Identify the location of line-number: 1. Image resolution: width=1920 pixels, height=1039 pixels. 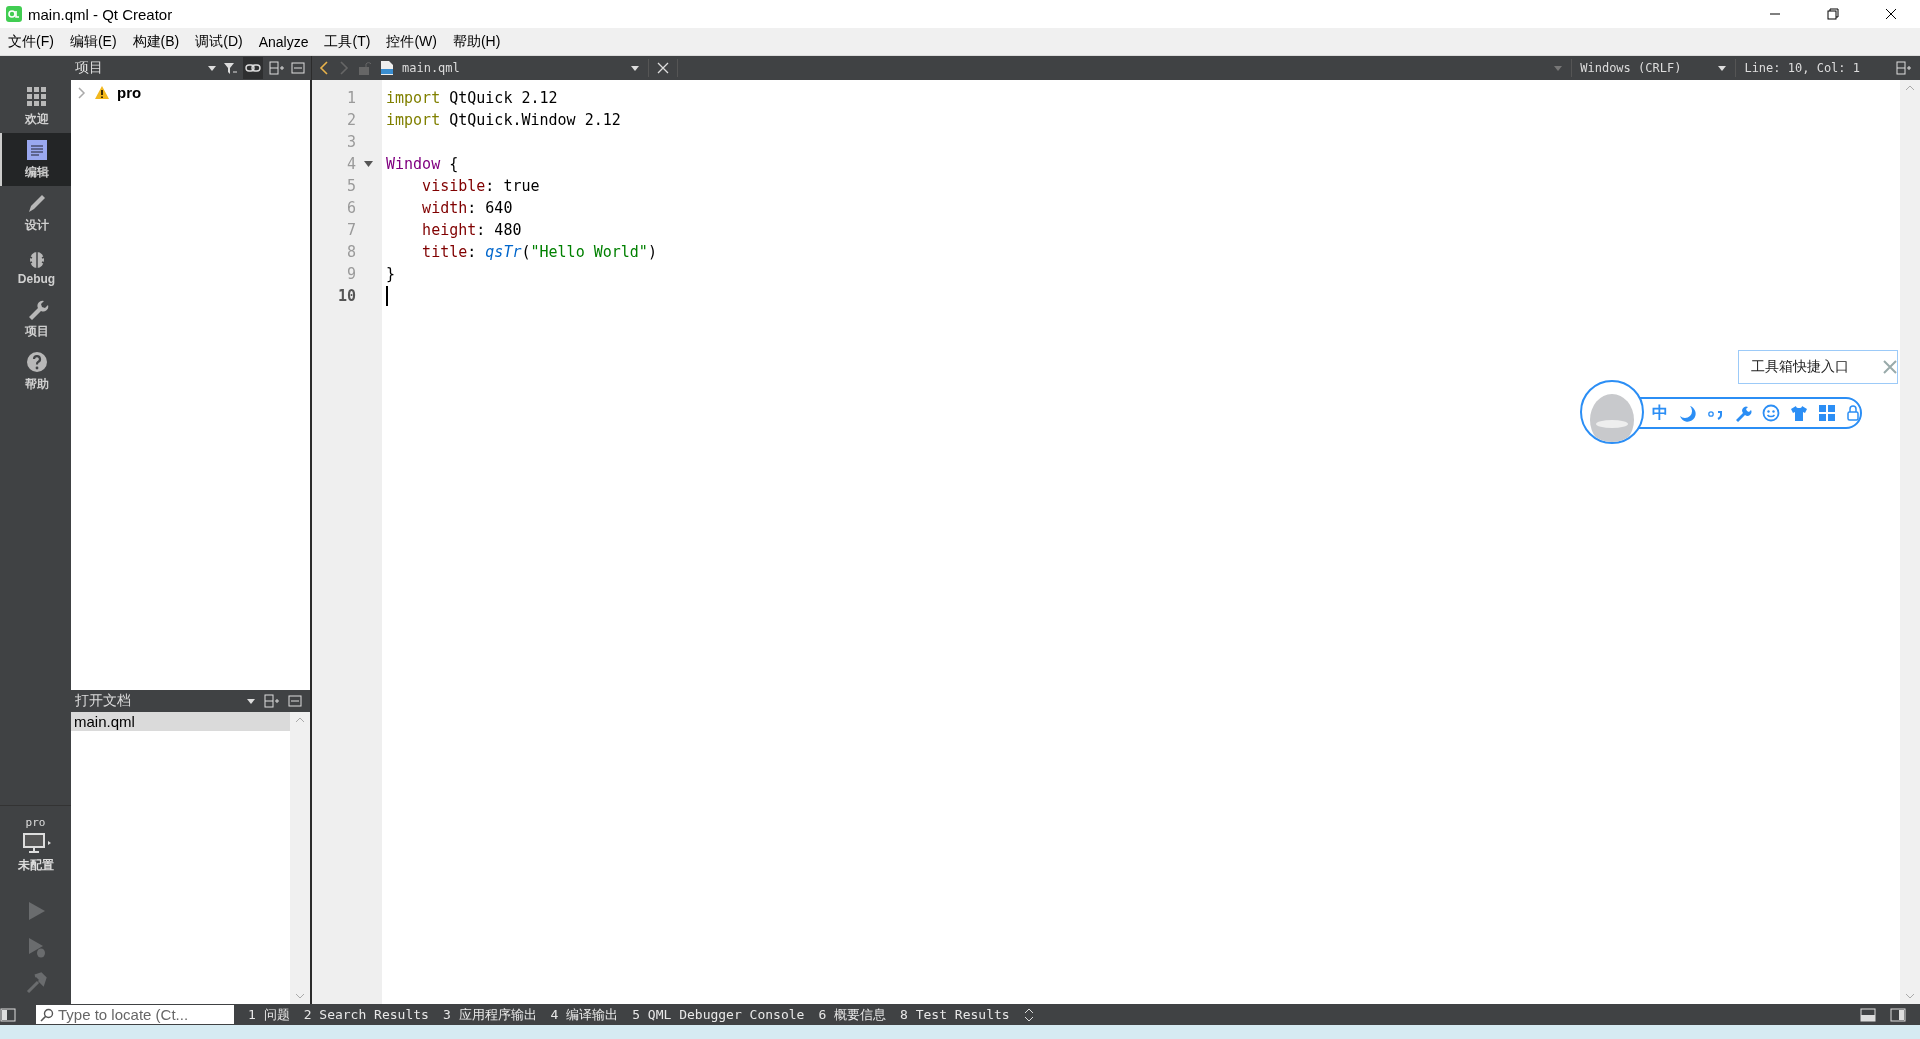
(350, 98).